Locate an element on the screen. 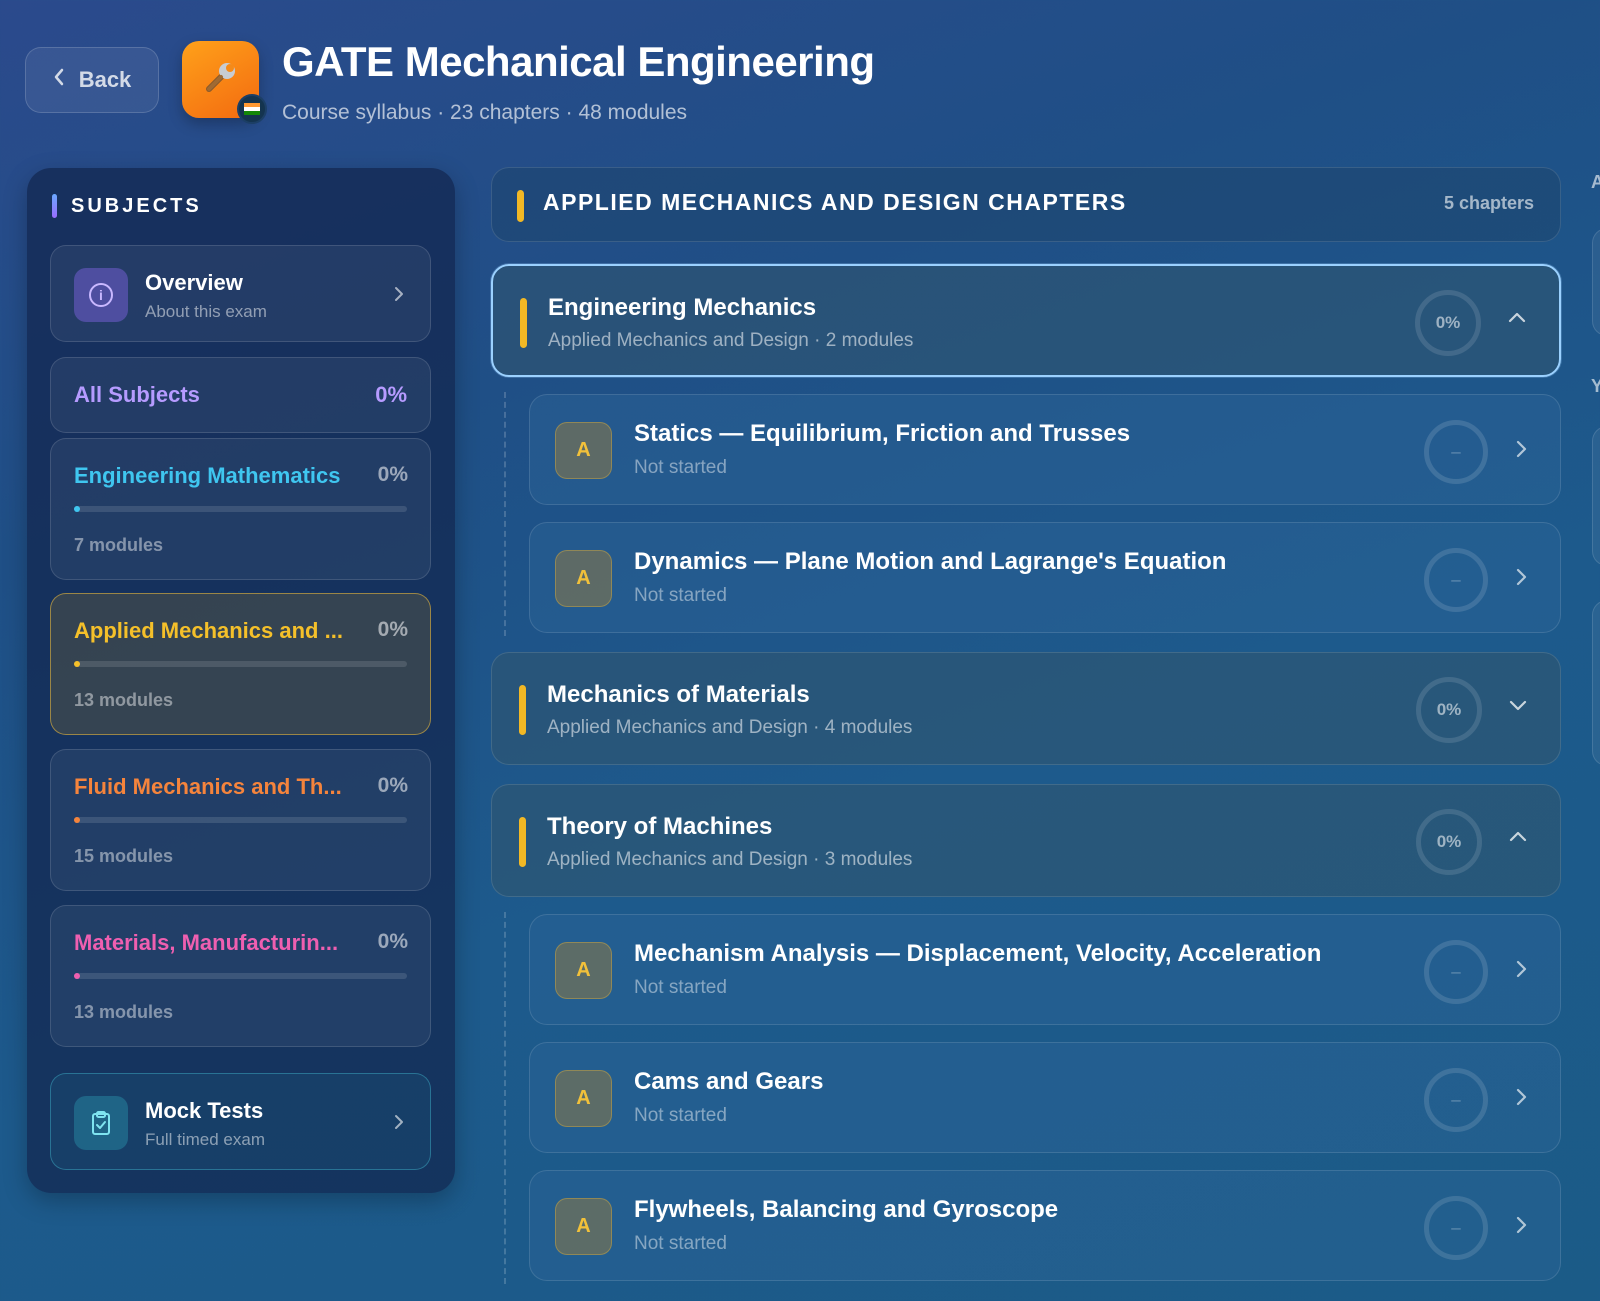 The width and height of the screenshot is (1600, 1301). peek-label-mid: Y is located at coordinates (1595, 386).